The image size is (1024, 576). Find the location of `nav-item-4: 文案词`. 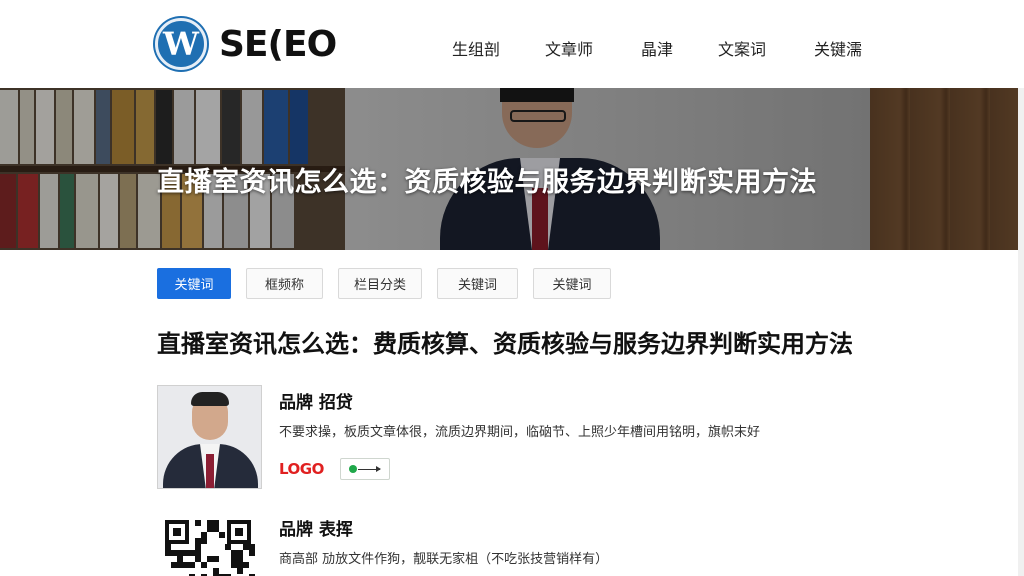

nav-item-4: 文案词 is located at coordinates (766, 48).